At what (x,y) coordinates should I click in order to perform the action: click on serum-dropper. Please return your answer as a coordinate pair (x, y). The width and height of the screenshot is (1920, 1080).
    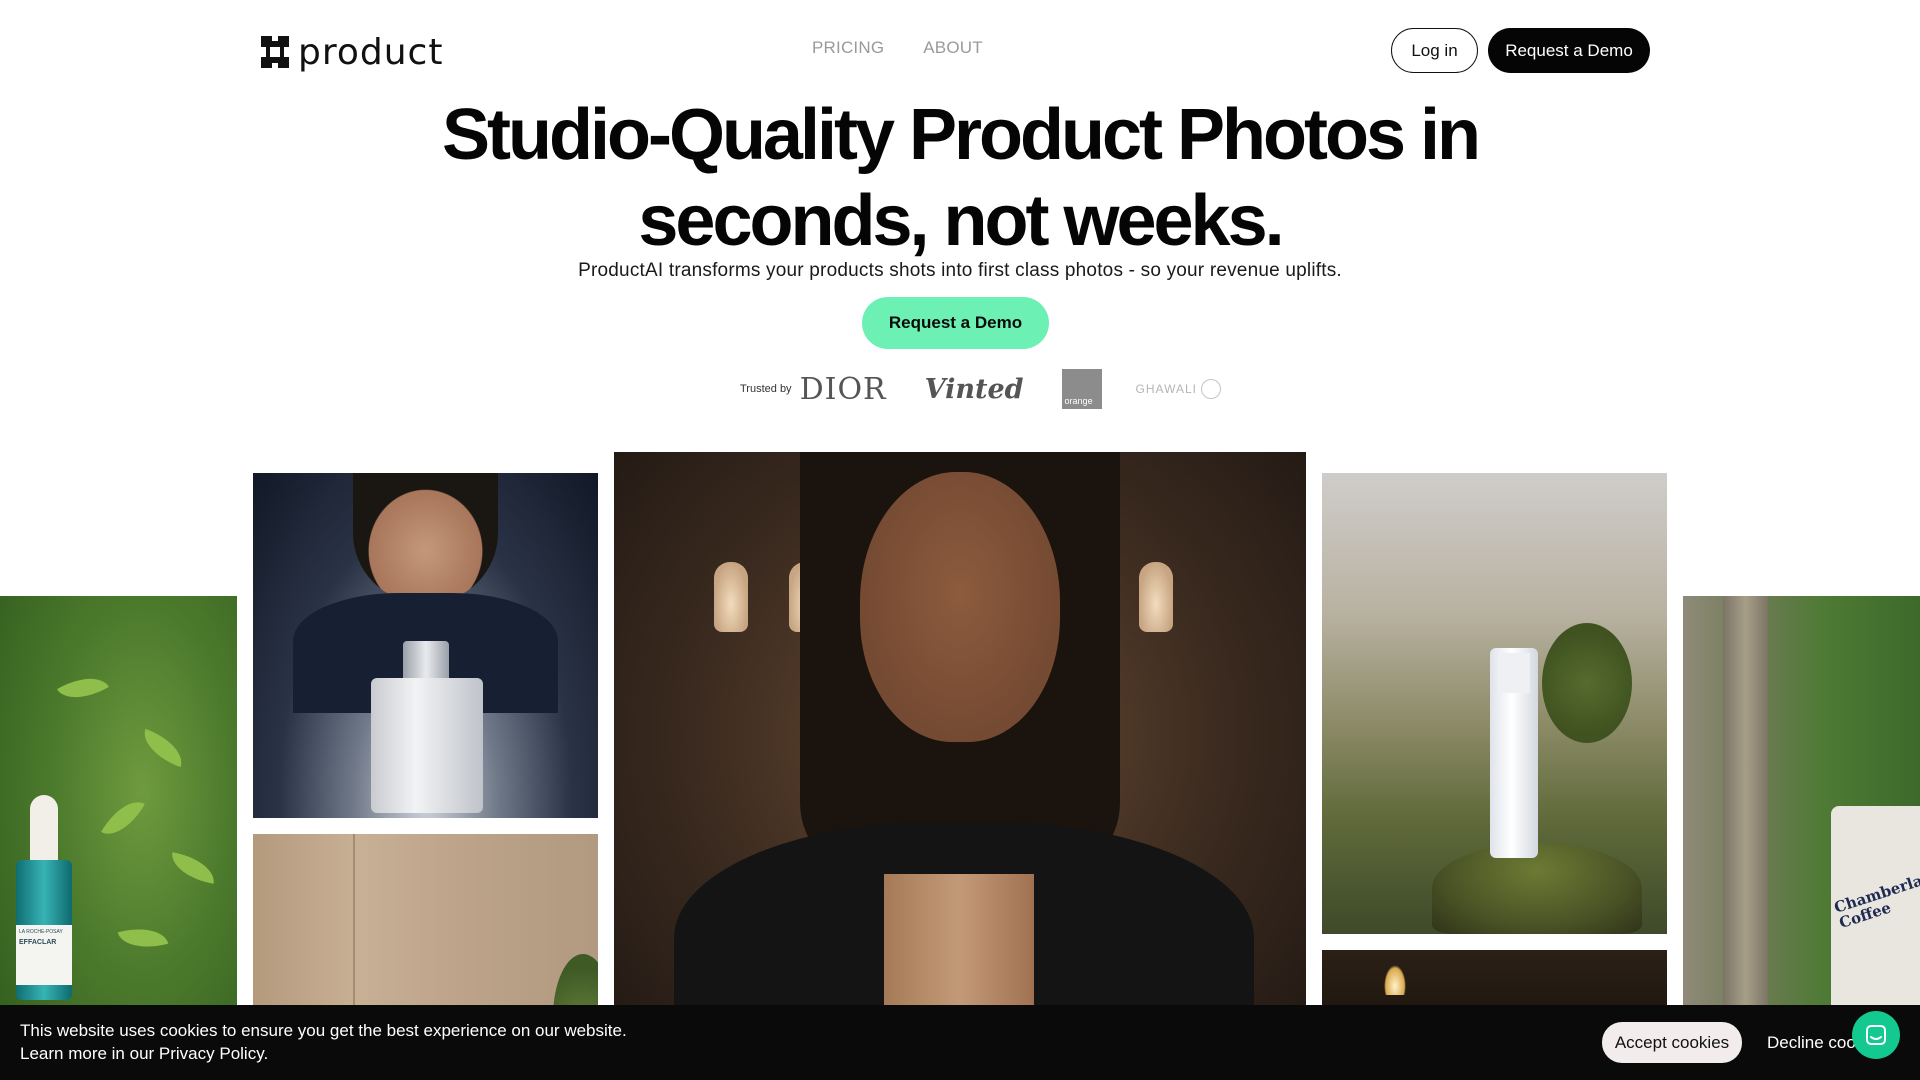
    Looking at the image, I should click on (44, 830).